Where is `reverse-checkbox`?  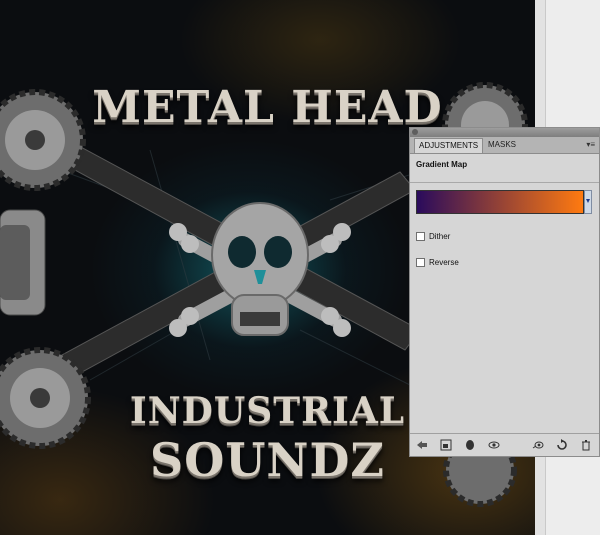
reverse-checkbox is located at coordinates (420, 262).